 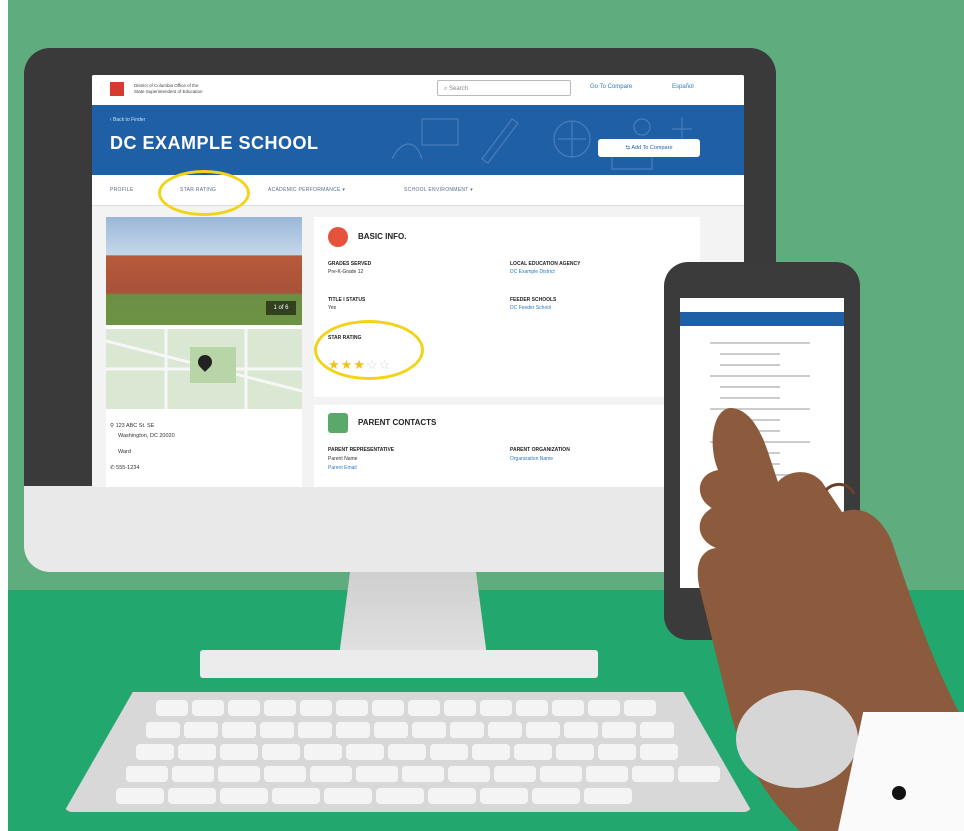 What do you see at coordinates (204, 193) in the screenshot?
I see `highlight-circle-tab` at bounding box center [204, 193].